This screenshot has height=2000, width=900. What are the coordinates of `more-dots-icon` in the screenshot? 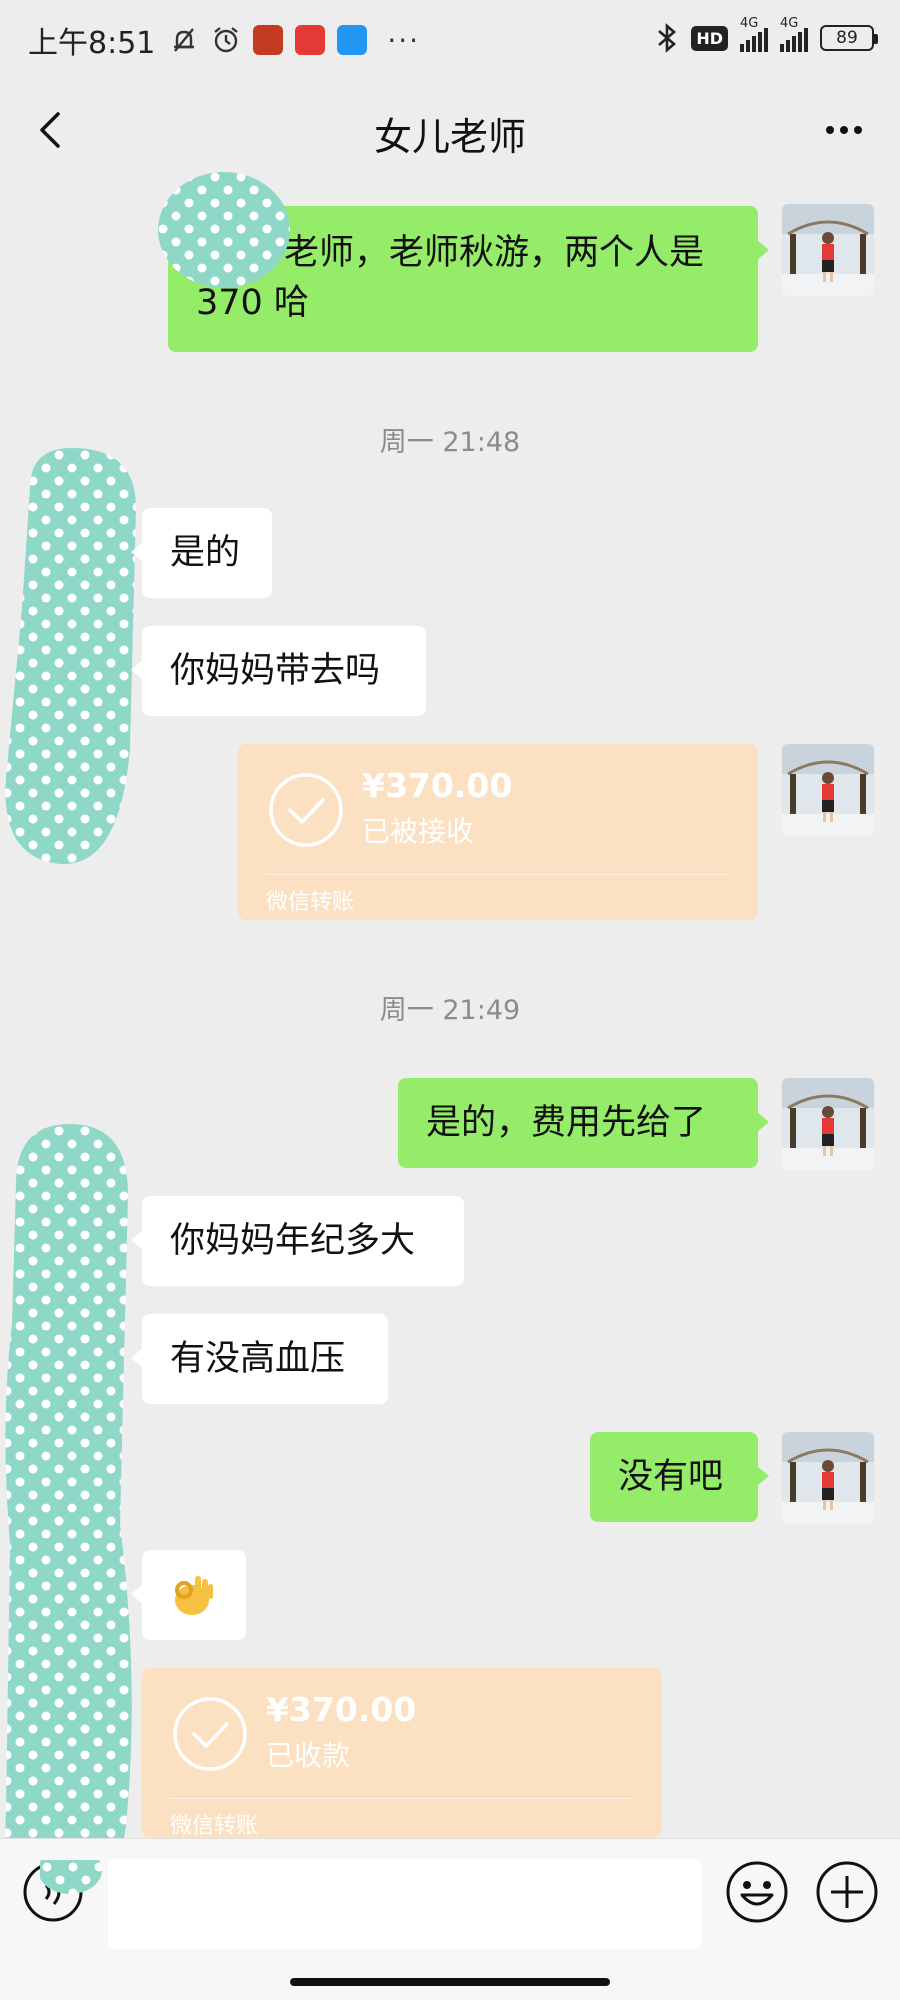 It's located at (844, 130).